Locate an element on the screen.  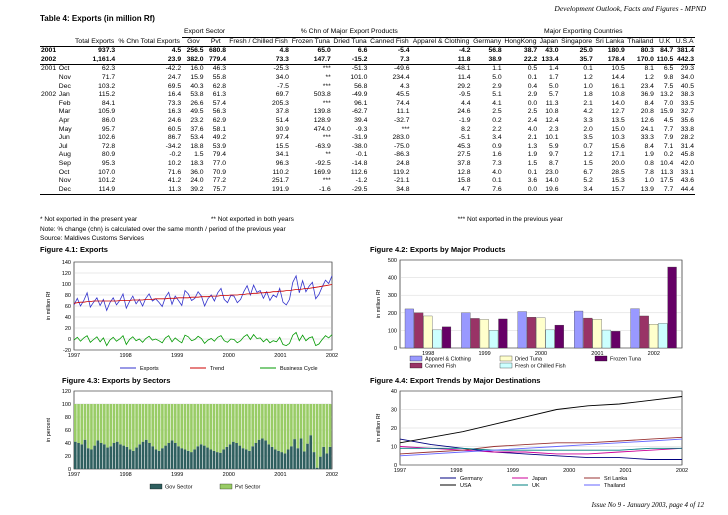
table-cell: 0.9 is located at coordinates (497, 146).